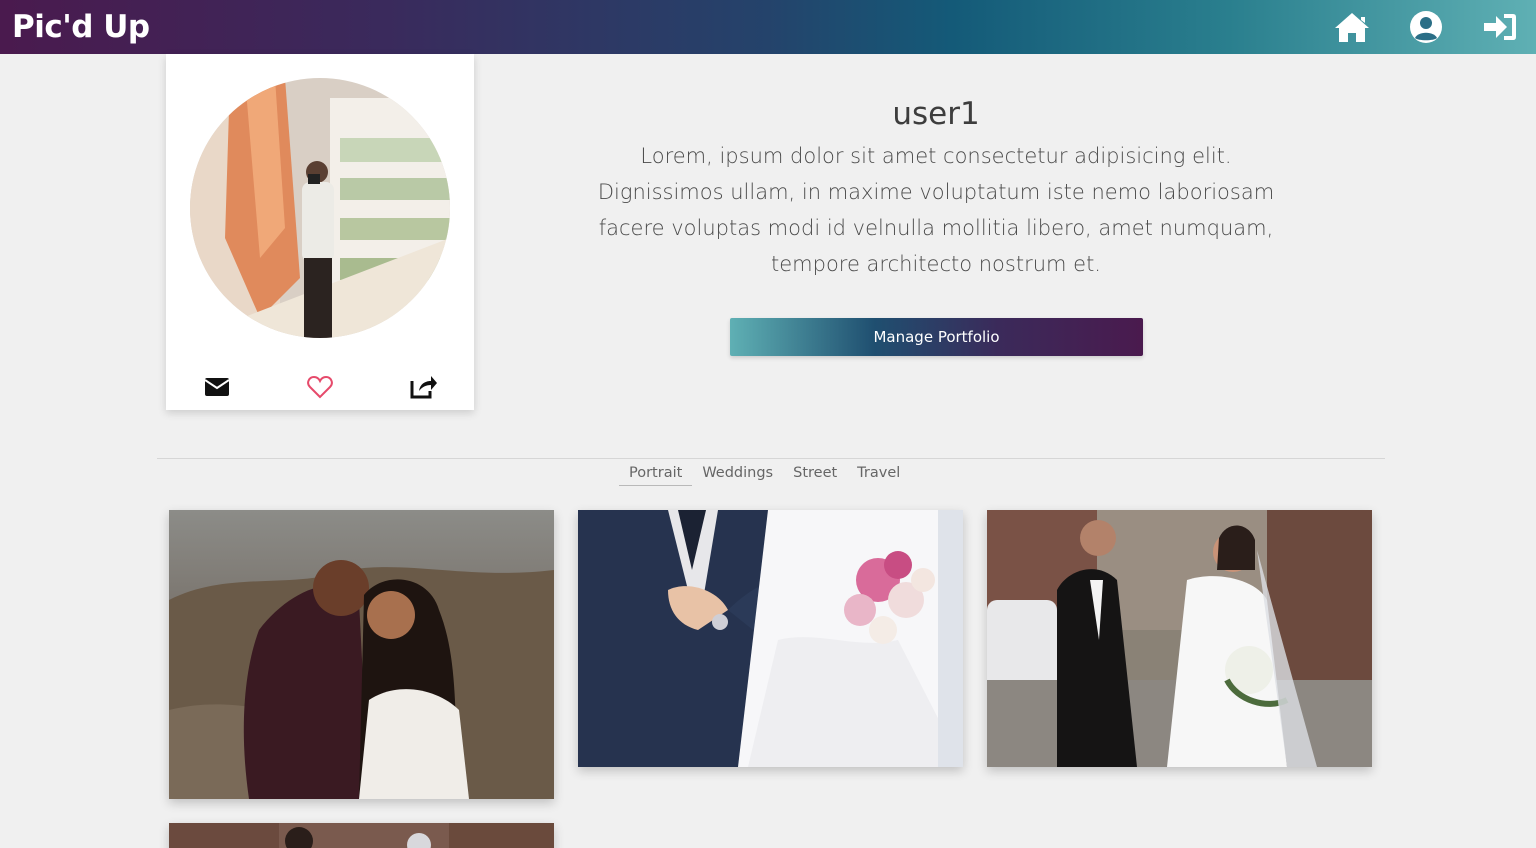  What do you see at coordinates (423, 387) in the screenshot?
I see `share-icon` at bounding box center [423, 387].